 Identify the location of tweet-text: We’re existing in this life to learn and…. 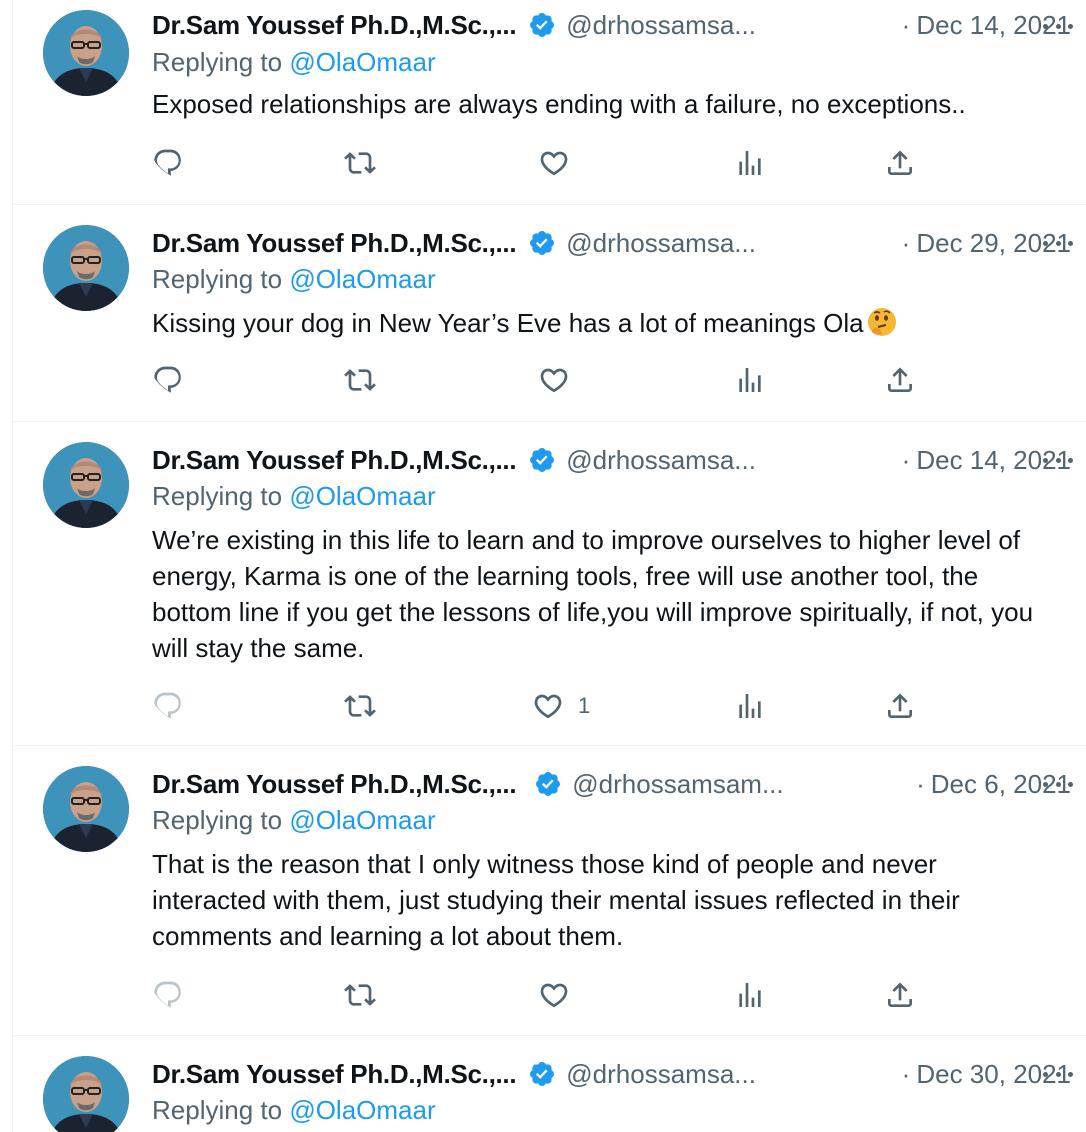
(593, 594).